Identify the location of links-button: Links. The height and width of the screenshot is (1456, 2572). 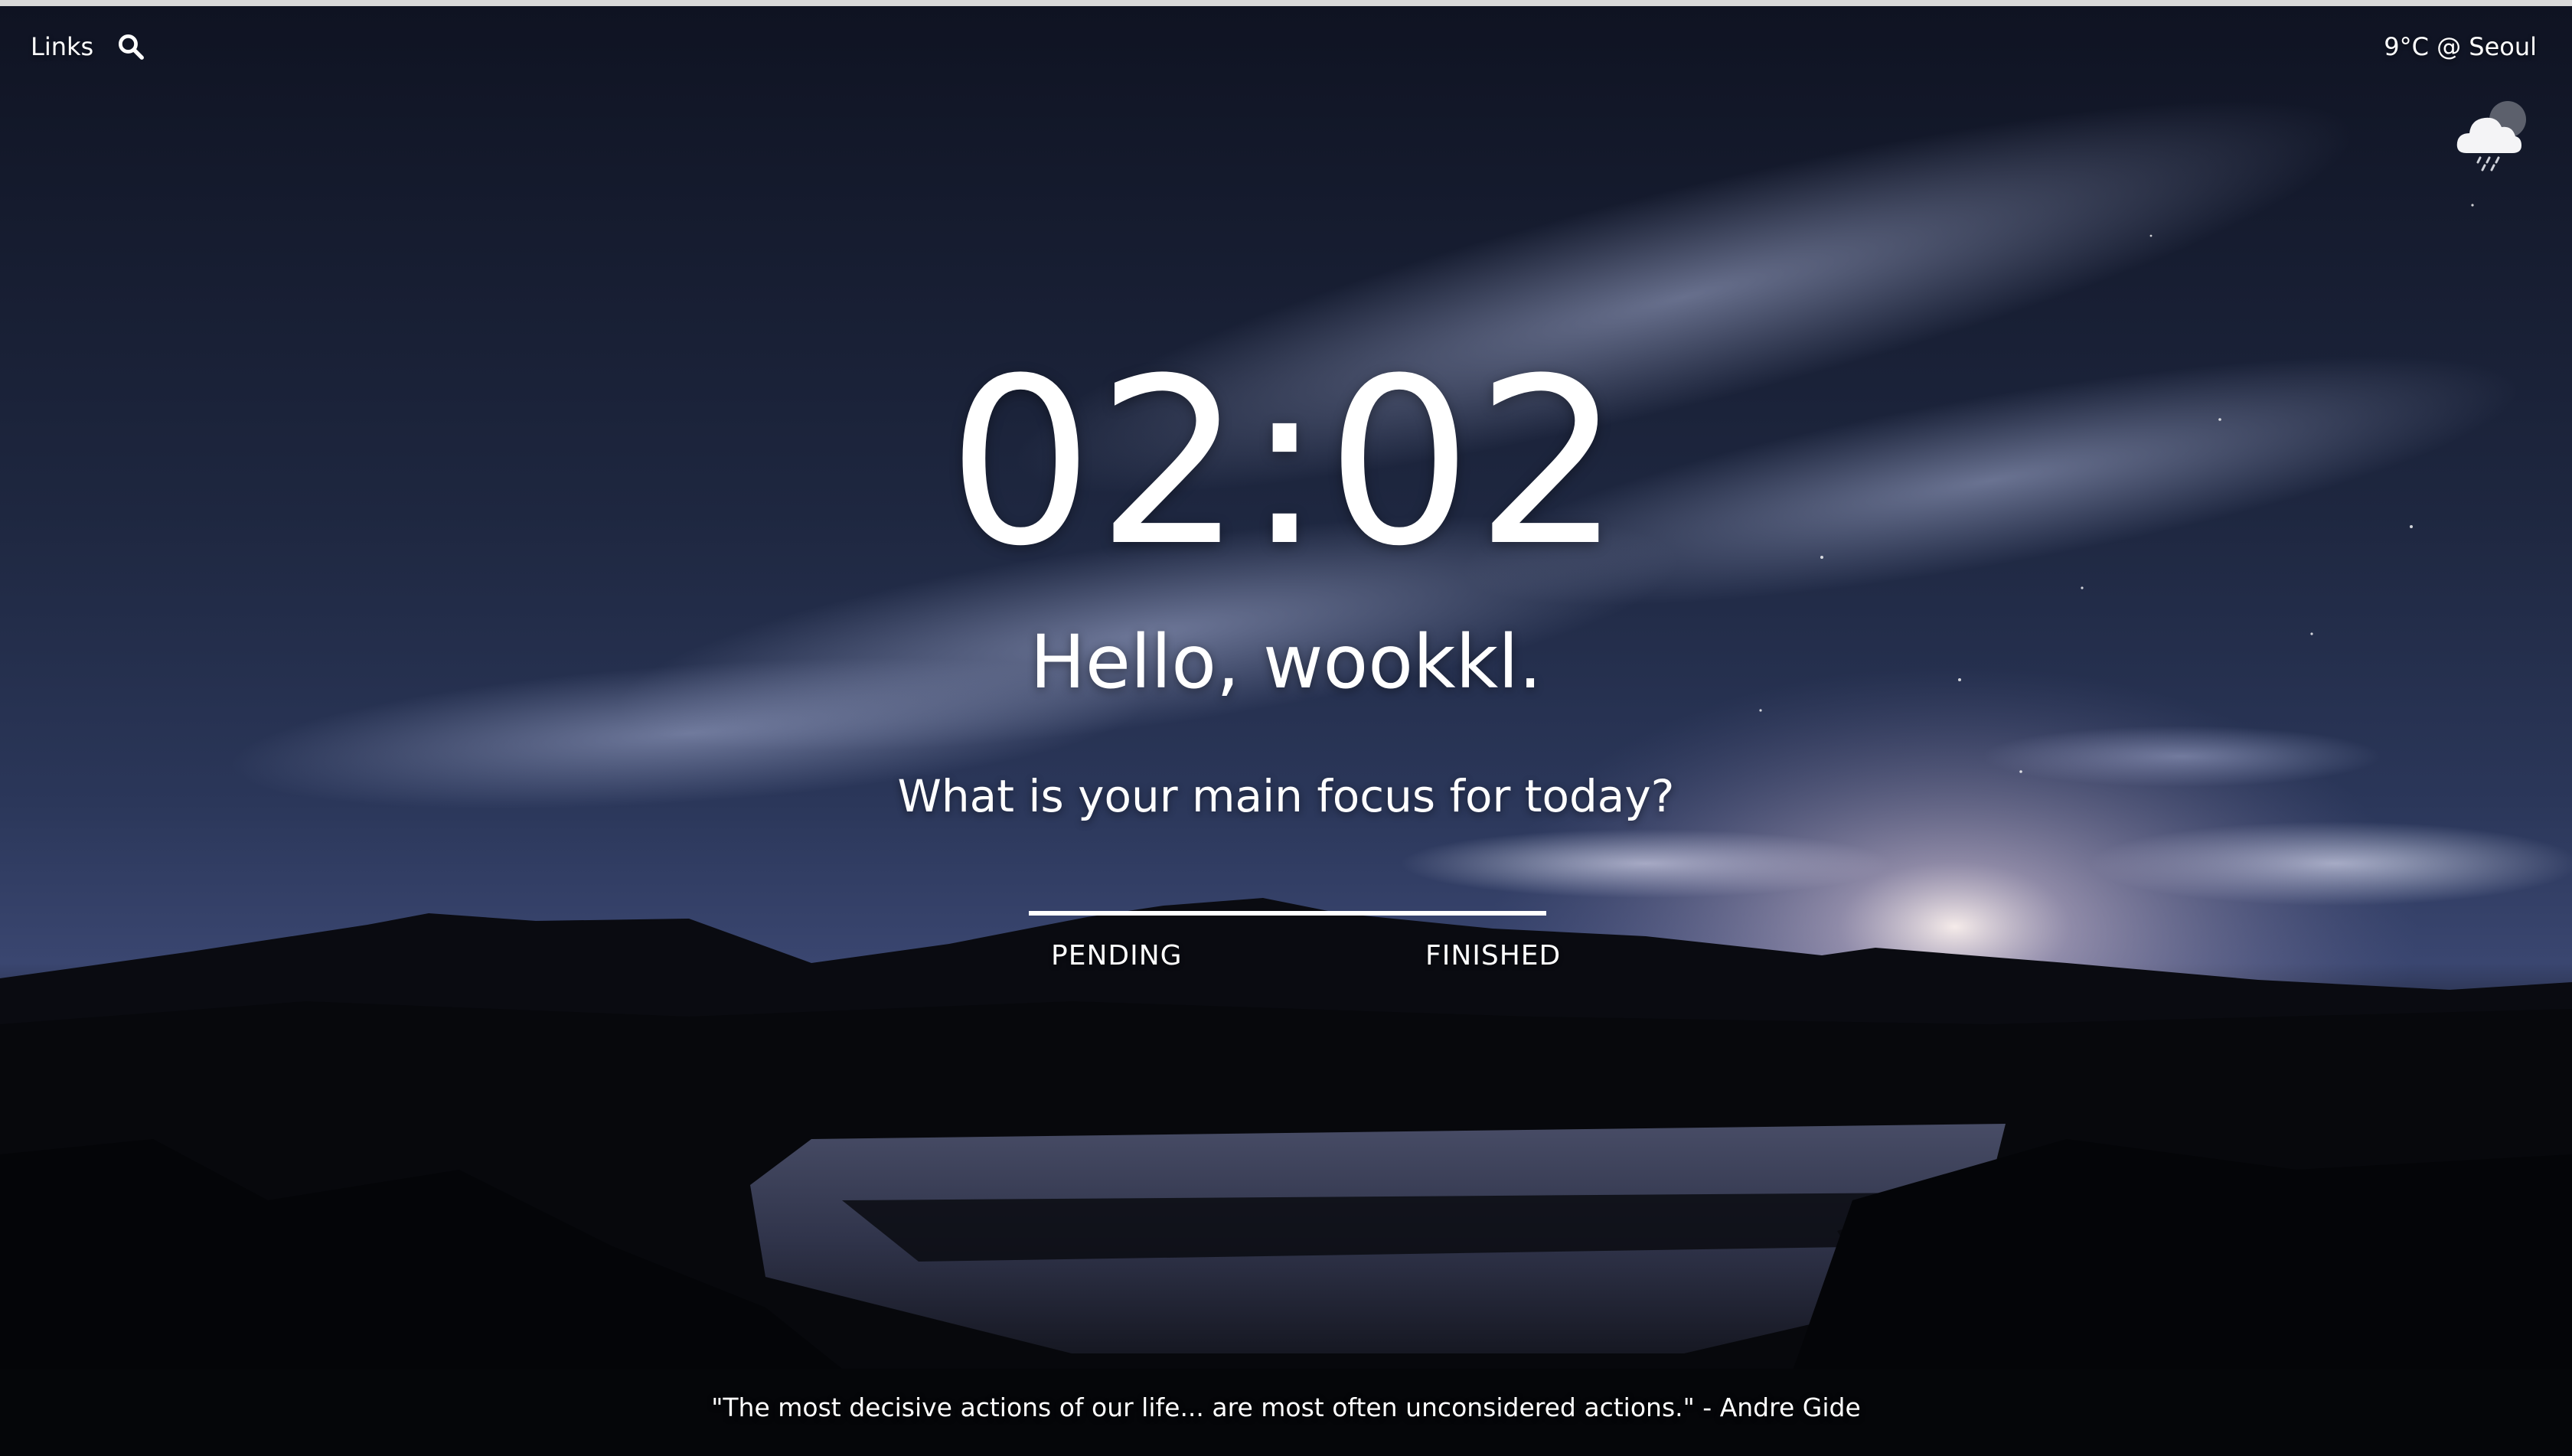
(62, 46).